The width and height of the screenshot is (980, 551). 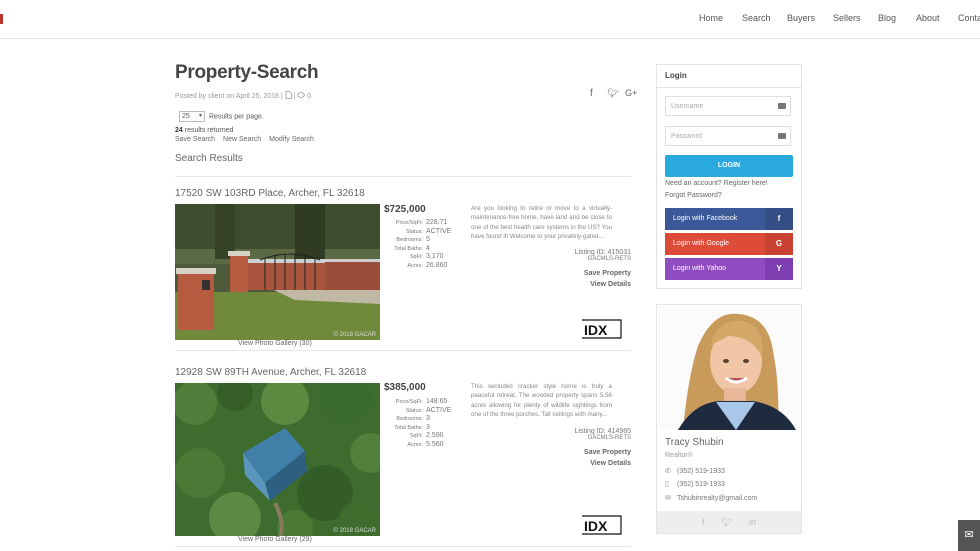 I want to click on view-photo-gallery-link: View Photo Gallery (30), so click(x=275, y=343).